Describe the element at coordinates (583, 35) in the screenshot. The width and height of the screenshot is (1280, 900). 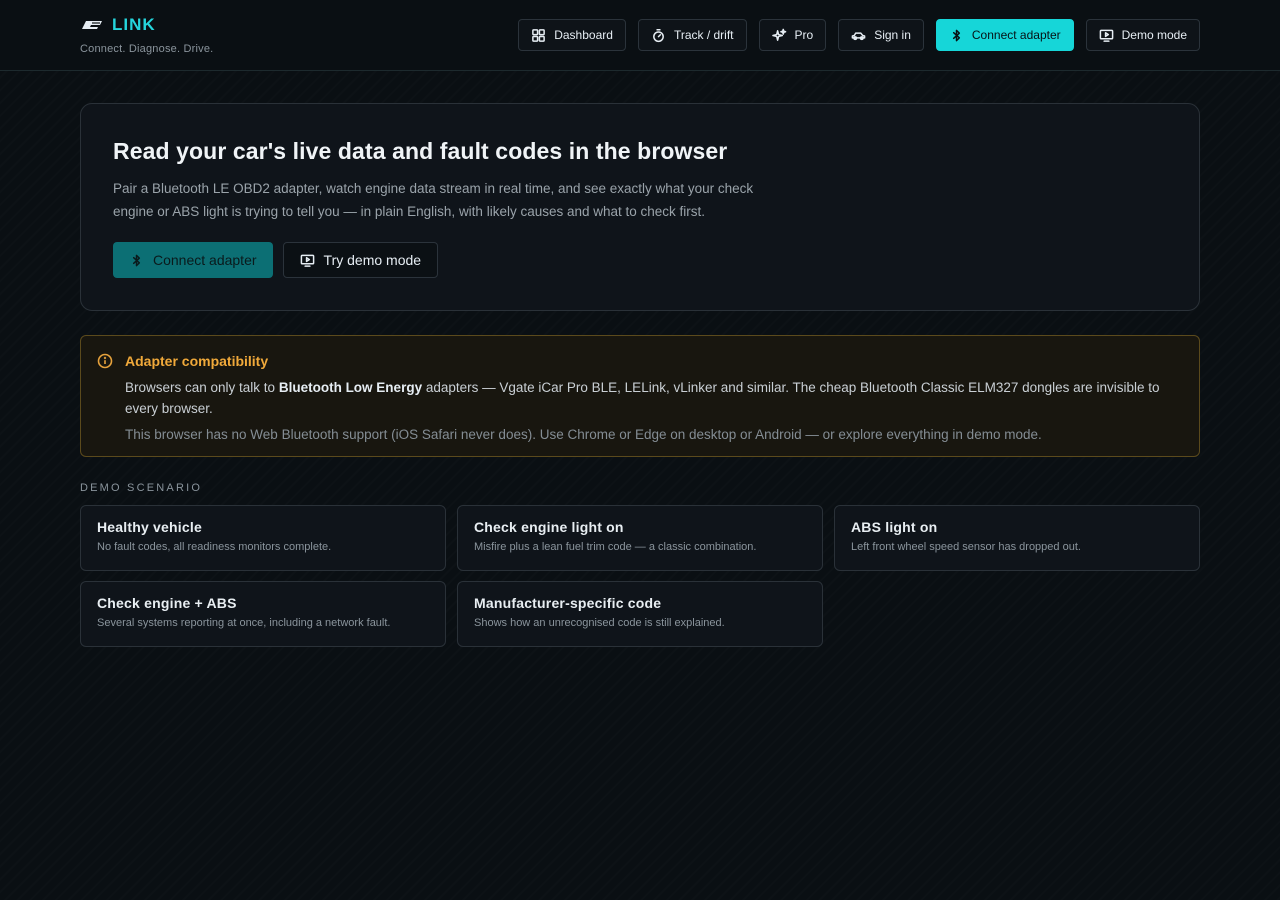
I see `nav-dashboard-label: Dashboard` at that location.